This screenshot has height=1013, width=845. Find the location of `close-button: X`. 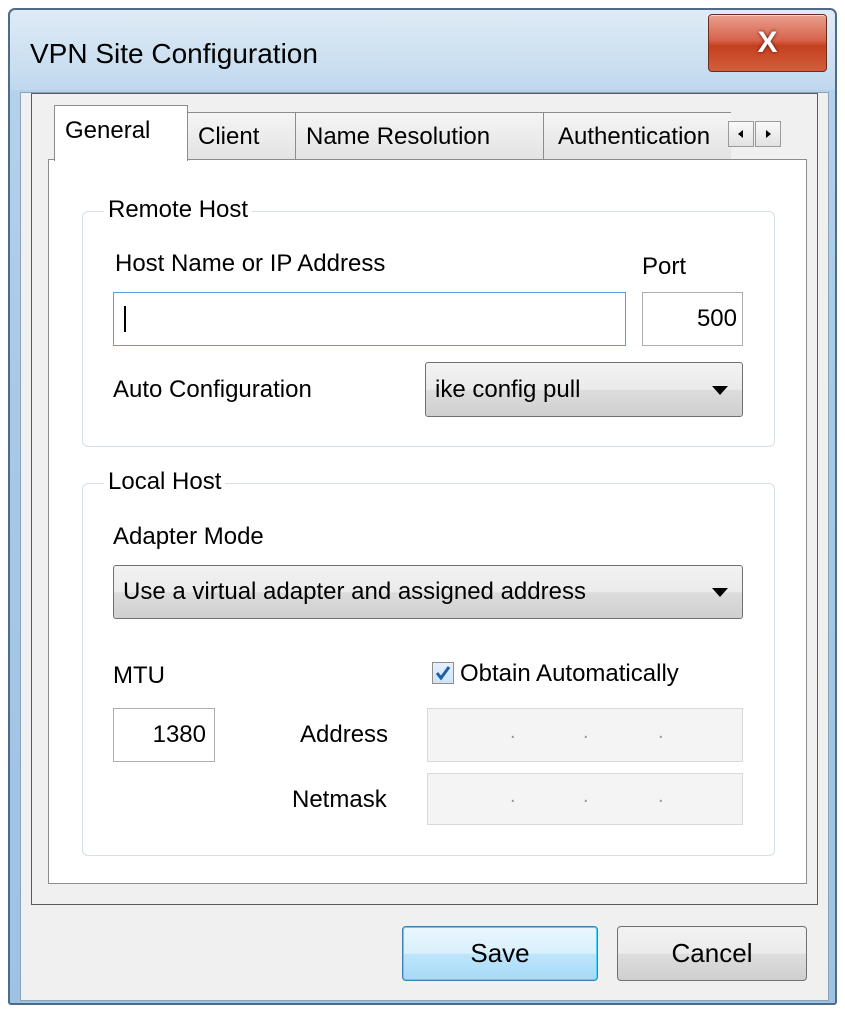

close-button: X is located at coordinates (767, 43).